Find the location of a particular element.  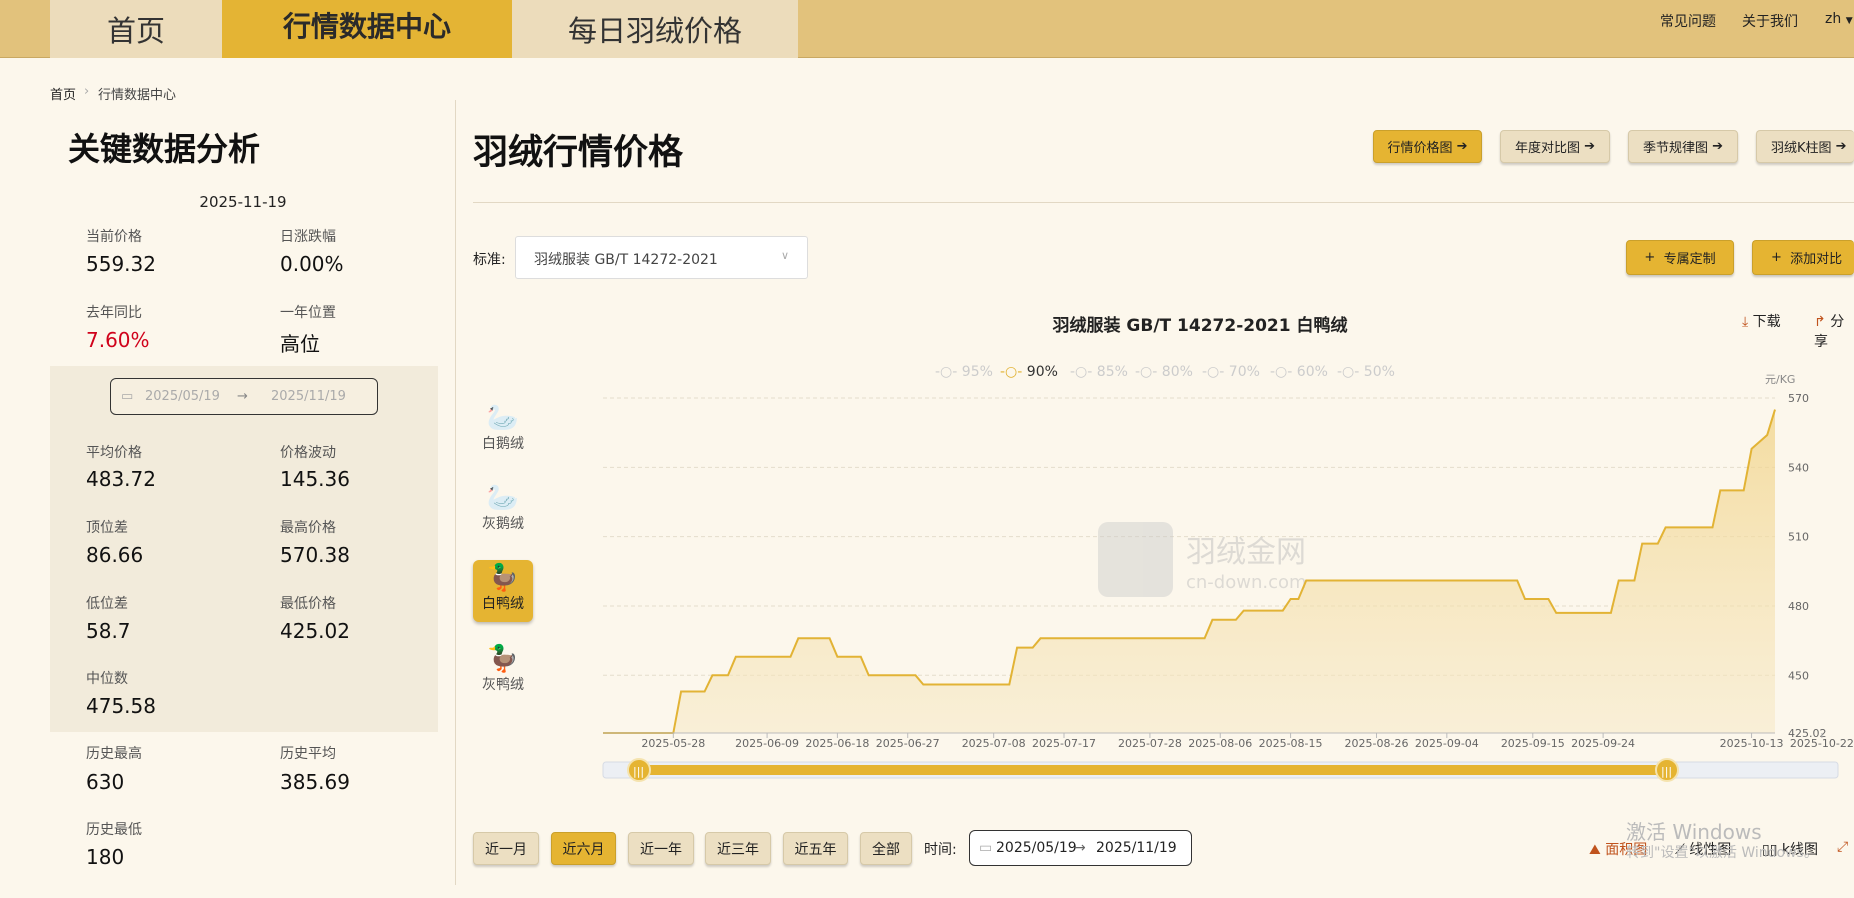

legend-label: 90% is located at coordinates (1042, 372).